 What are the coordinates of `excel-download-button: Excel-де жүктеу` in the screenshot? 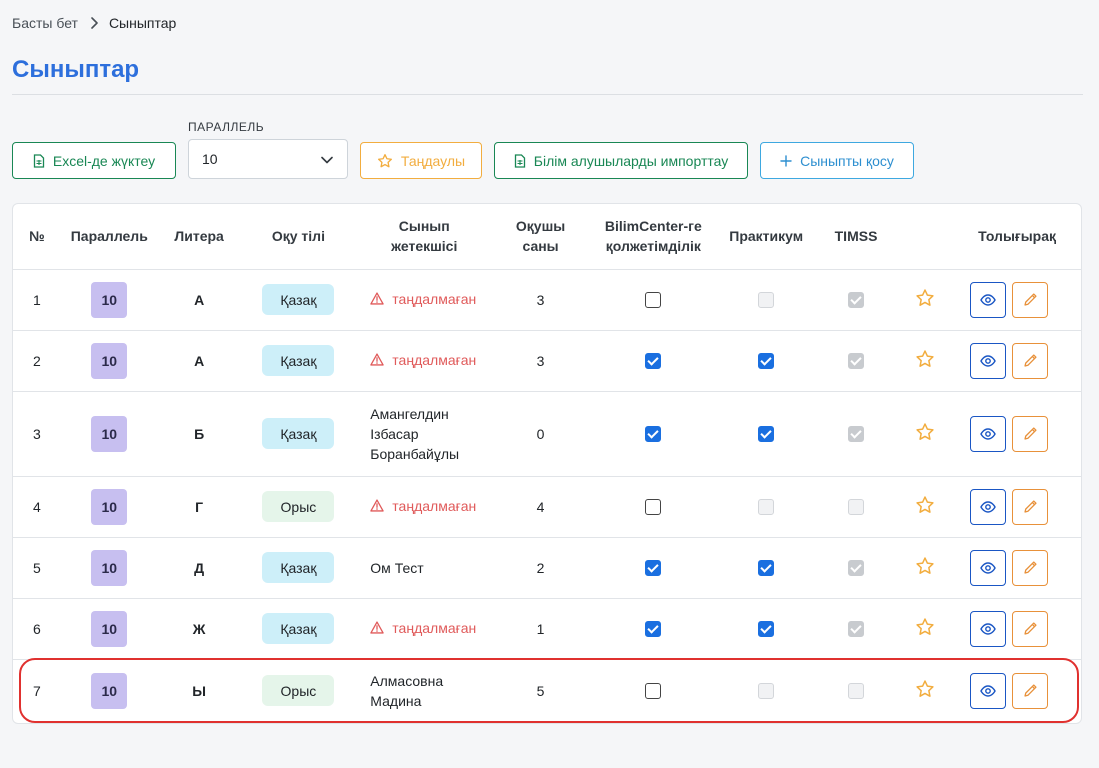 It's located at (94, 160).